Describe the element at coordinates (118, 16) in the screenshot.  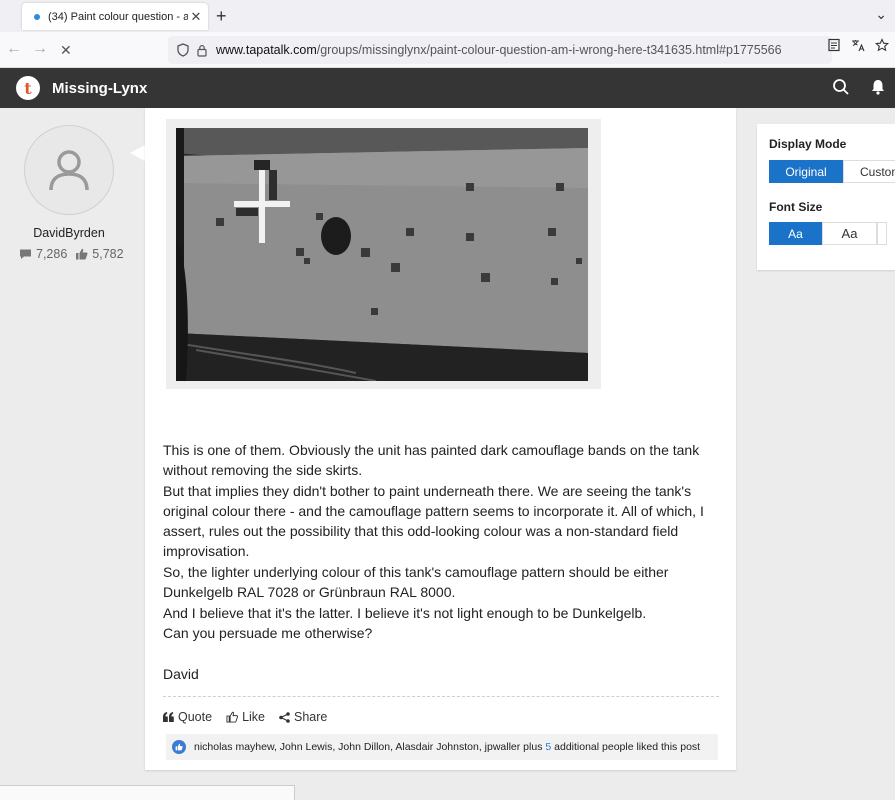
I see `tab-title: (34) Paint colour question - am` at that location.